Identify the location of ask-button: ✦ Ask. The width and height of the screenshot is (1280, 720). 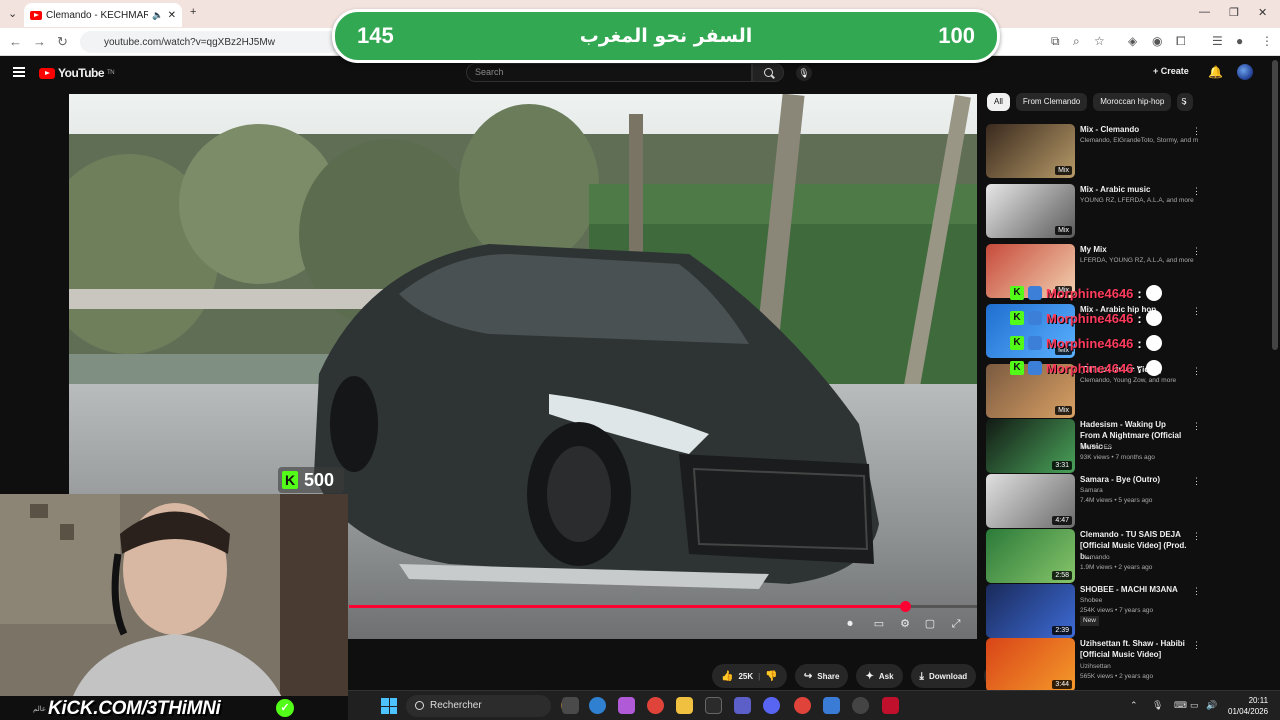
(879, 676).